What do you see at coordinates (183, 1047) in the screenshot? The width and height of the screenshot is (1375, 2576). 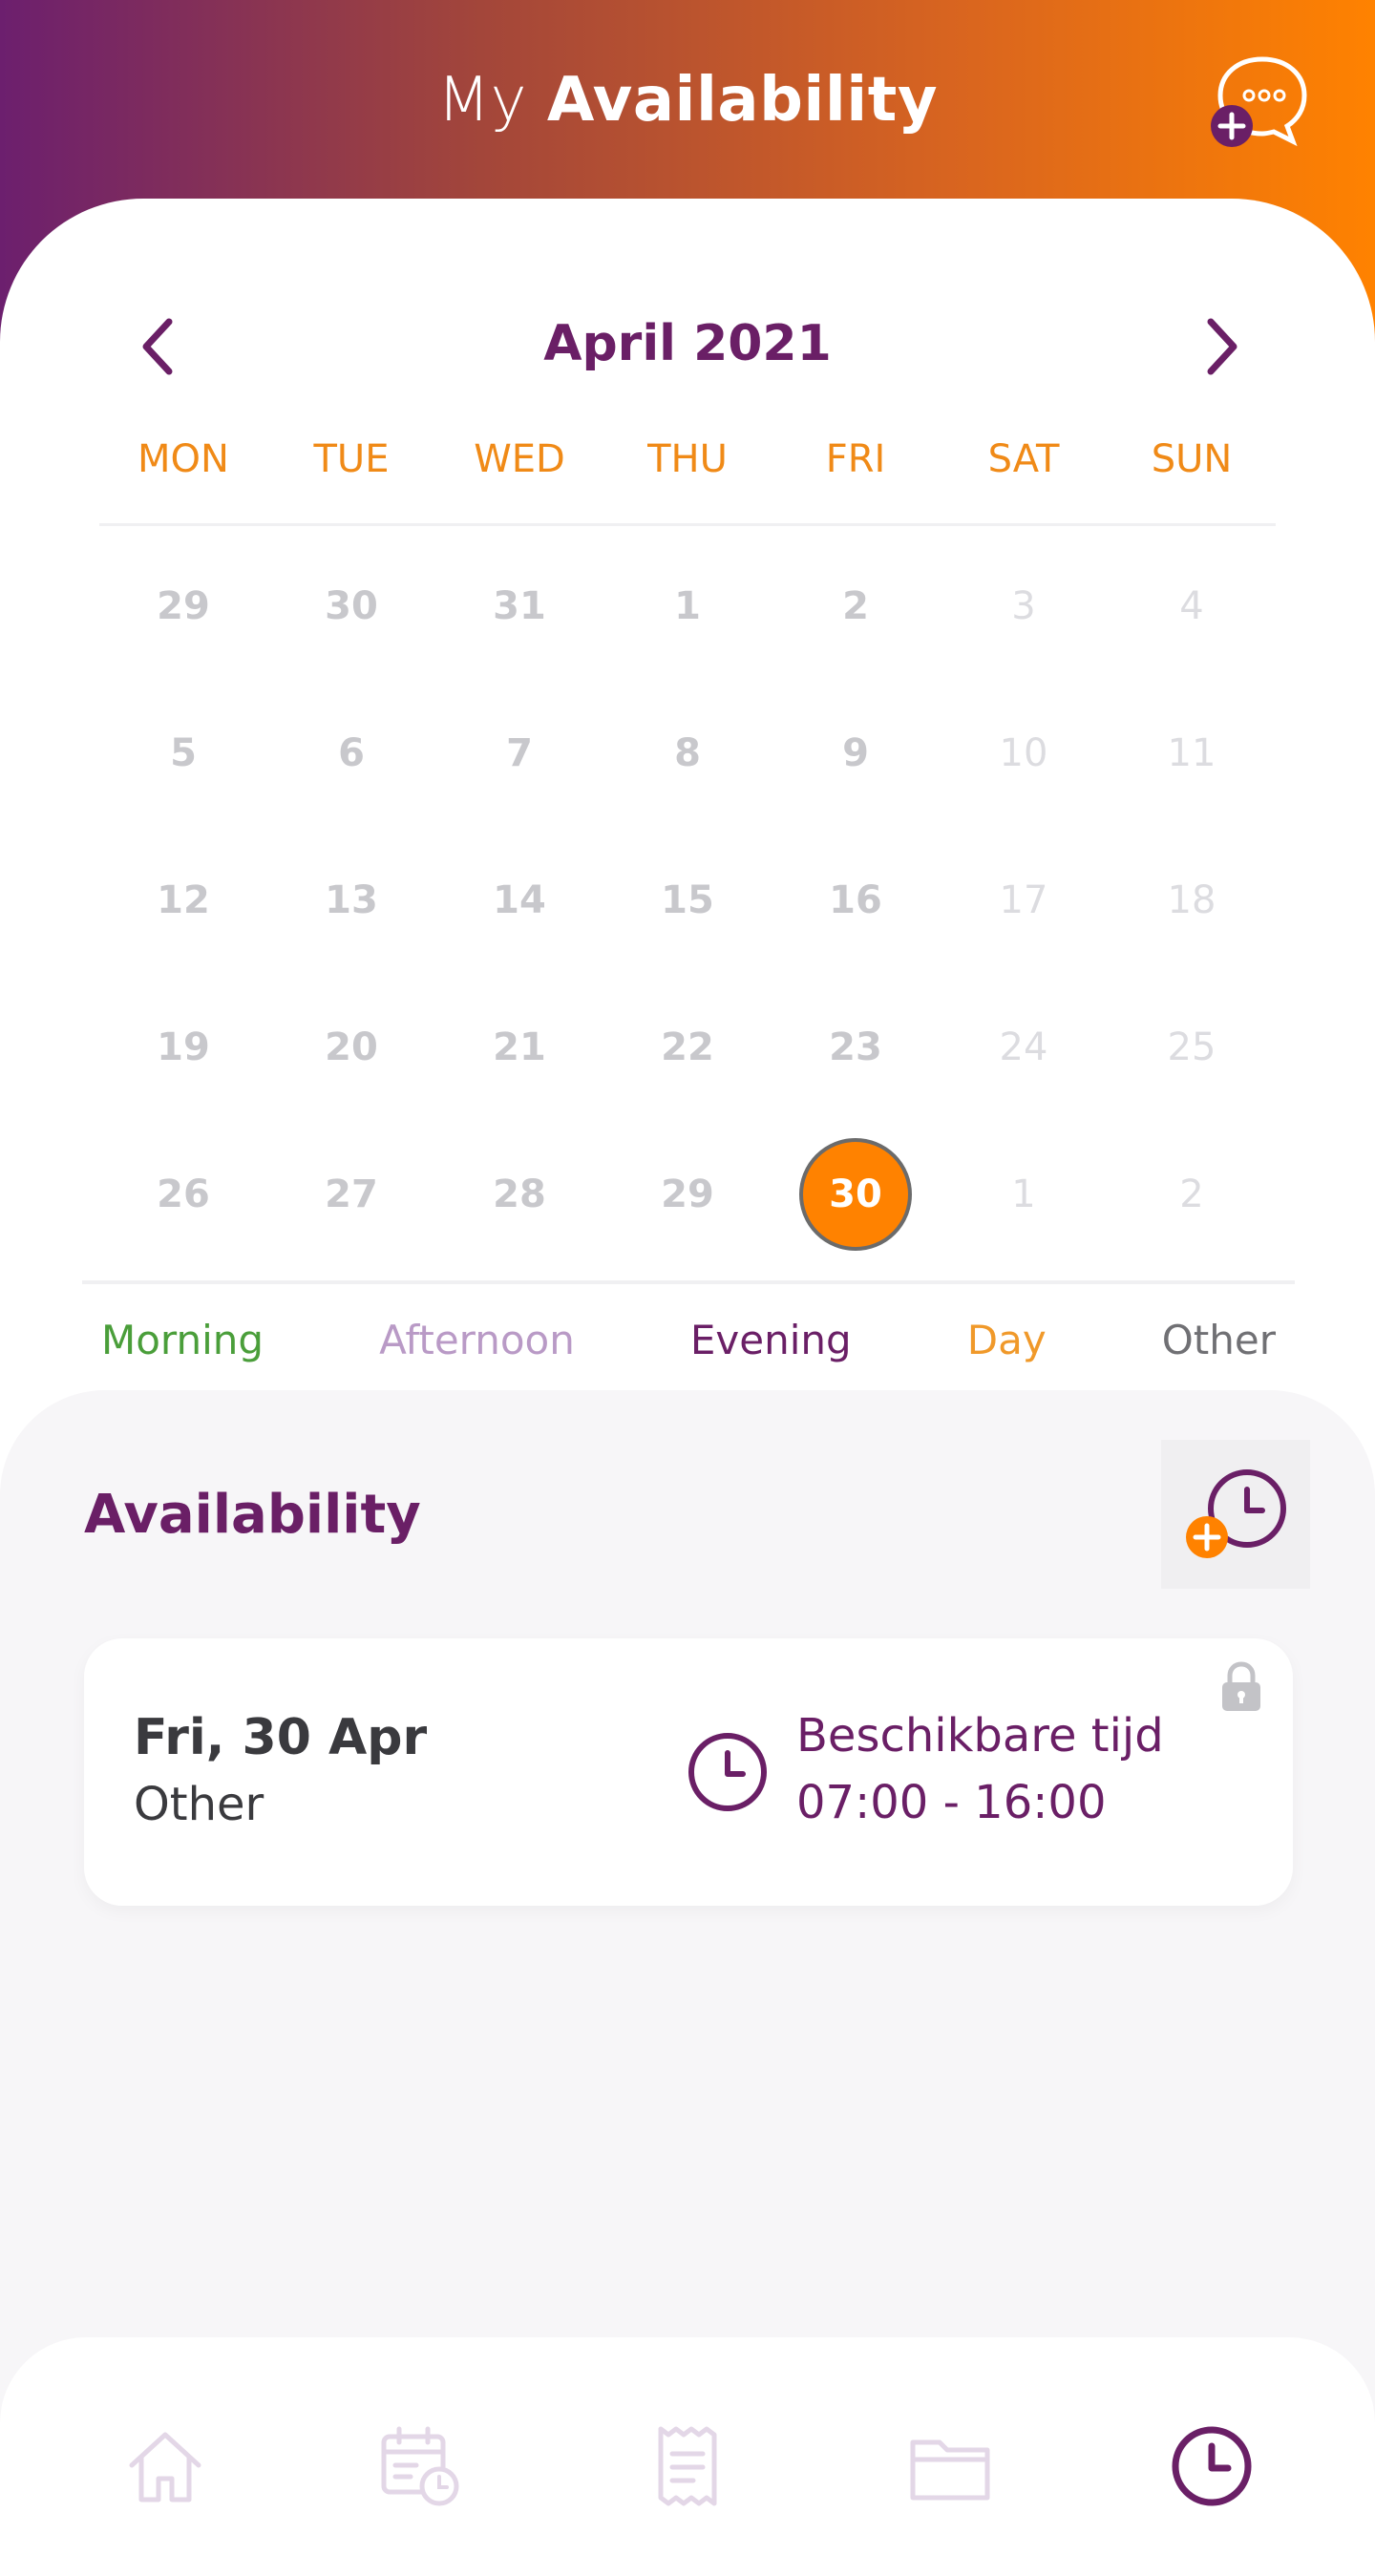 I see `calendar-day: 19` at bounding box center [183, 1047].